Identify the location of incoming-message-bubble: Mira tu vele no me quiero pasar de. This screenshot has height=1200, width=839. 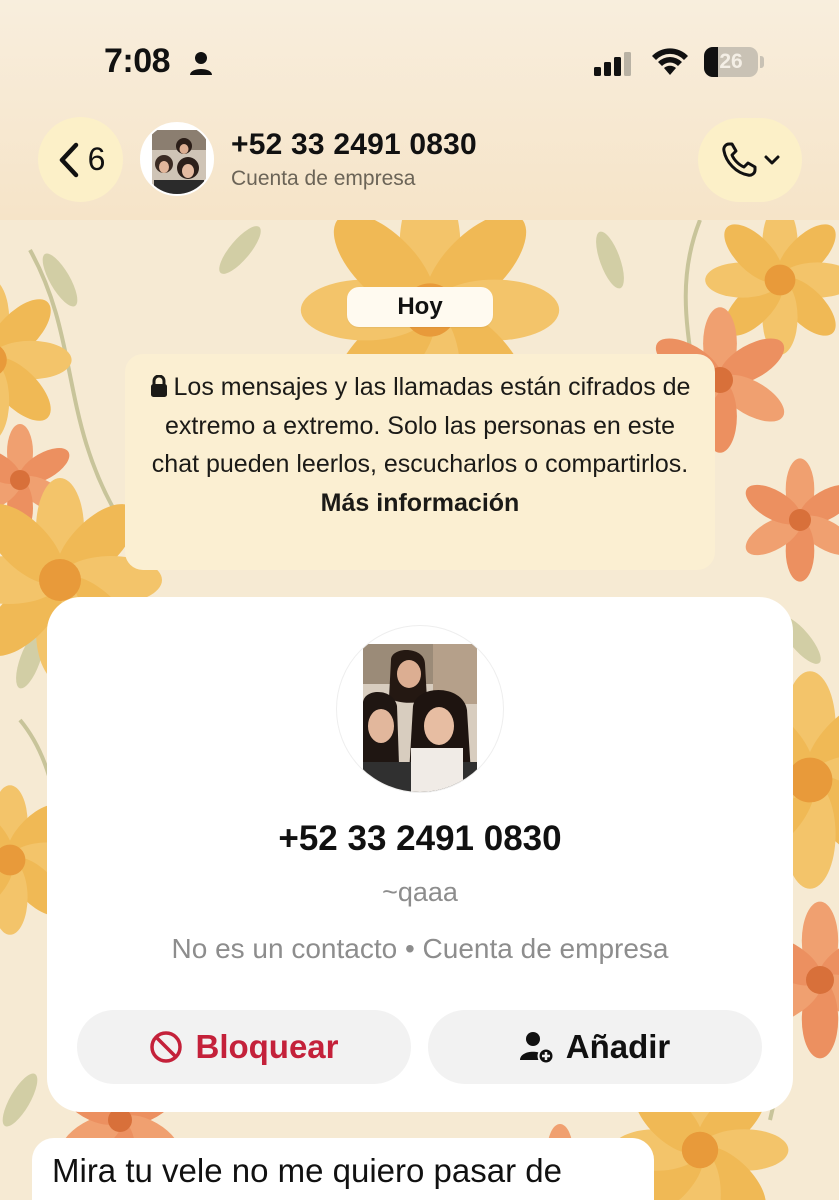
(343, 1169).